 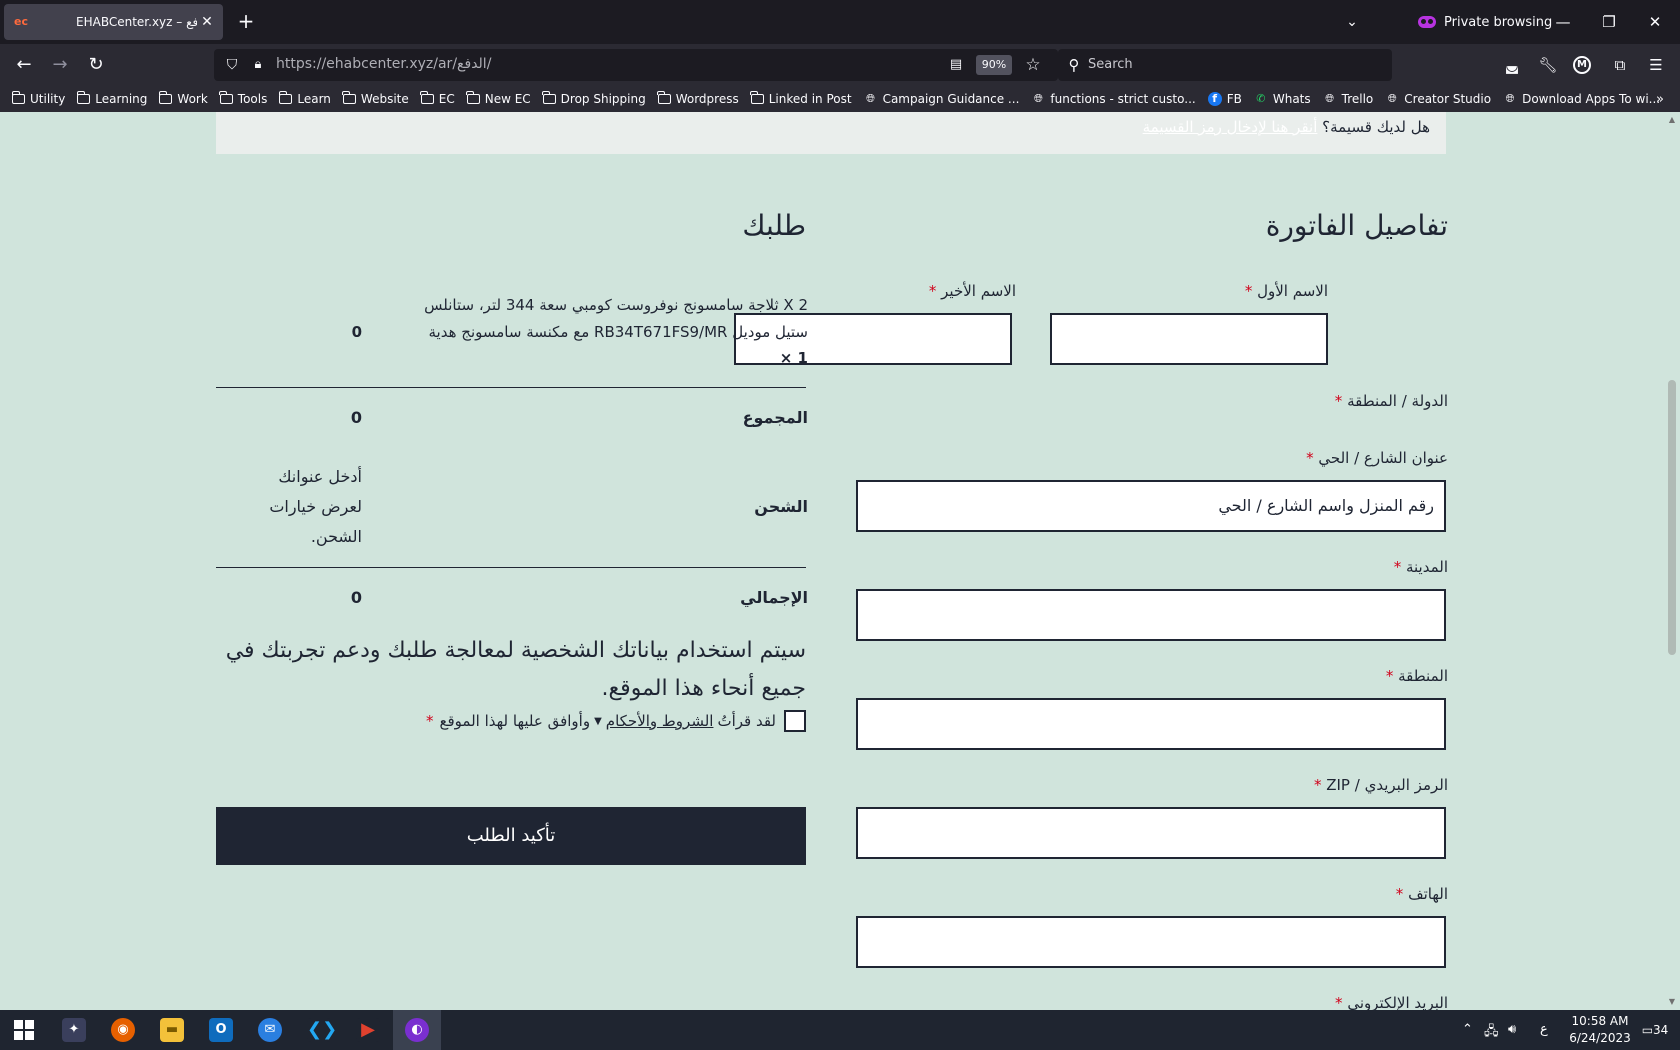 What do you see at coordinates (368, 1030) in the screenshot?
I see `taskbar-app-media: ▶` at bounding box center [368, 1030].